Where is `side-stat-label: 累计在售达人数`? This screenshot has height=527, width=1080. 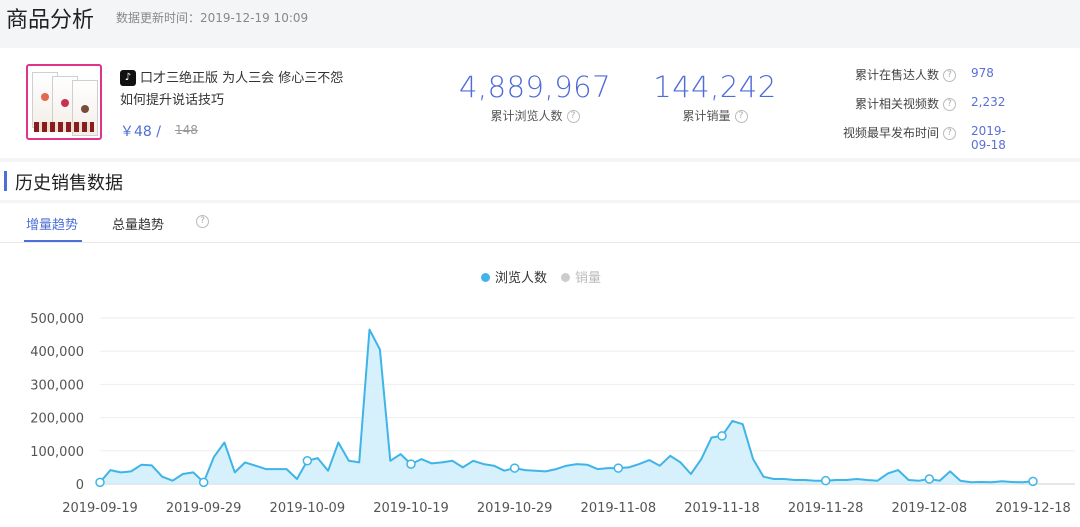
side-stat-label: 累计在售达人数 is located at coordinates (896, 75).